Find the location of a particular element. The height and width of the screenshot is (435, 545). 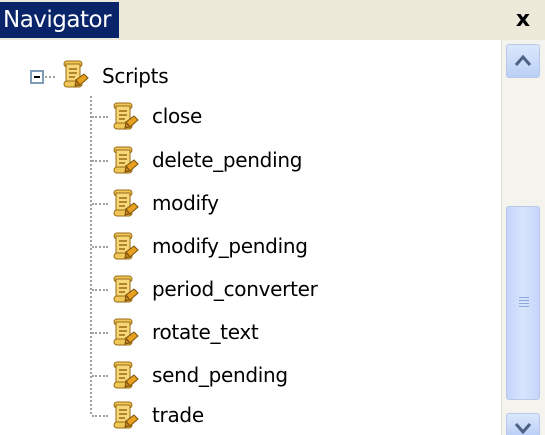

collapse-toggle-icon is located at coordinates (37, 77).